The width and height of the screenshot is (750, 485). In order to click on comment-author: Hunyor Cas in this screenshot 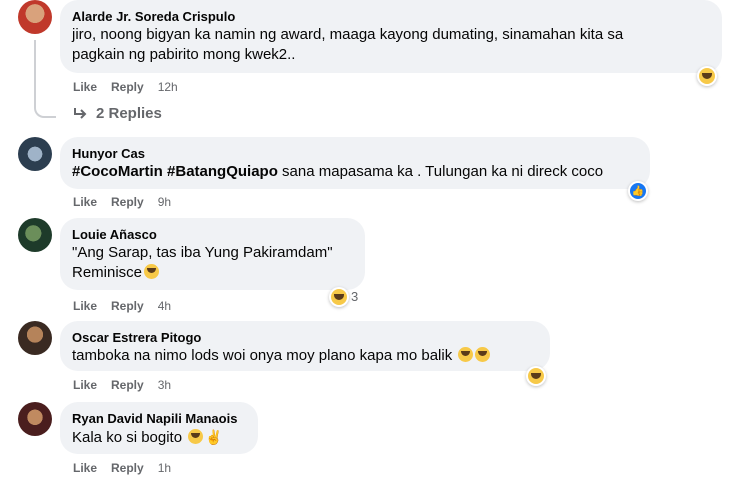, I will do `click(355, 153)`.